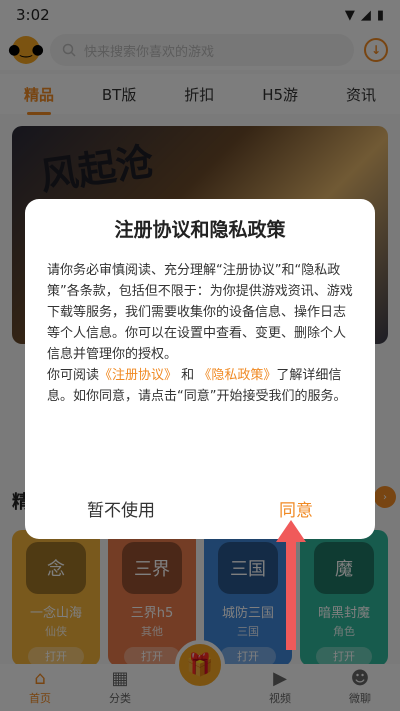 Image resolution: width=400 pixels, height=711 pixels. What do you see at coordinates (291, 585) in the screenshot?
I see `arrow-annotation` at bounding box center [291, 585].